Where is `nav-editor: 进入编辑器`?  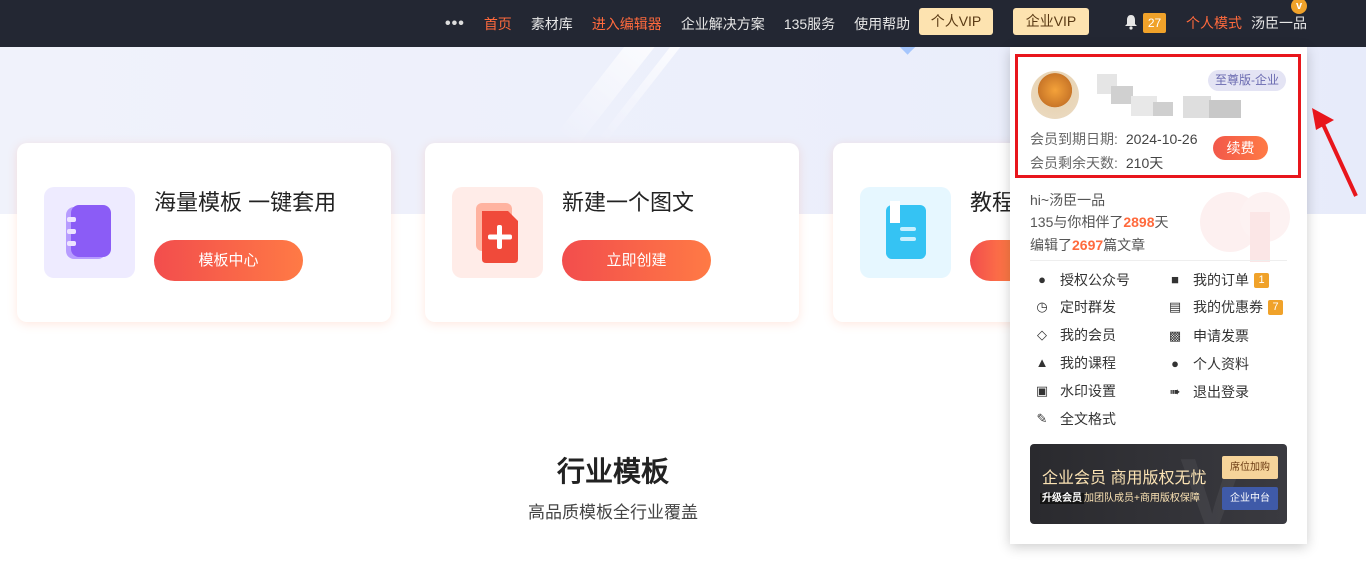
nav-editor: 进入编辑器 is located at coordinates (627, 24).